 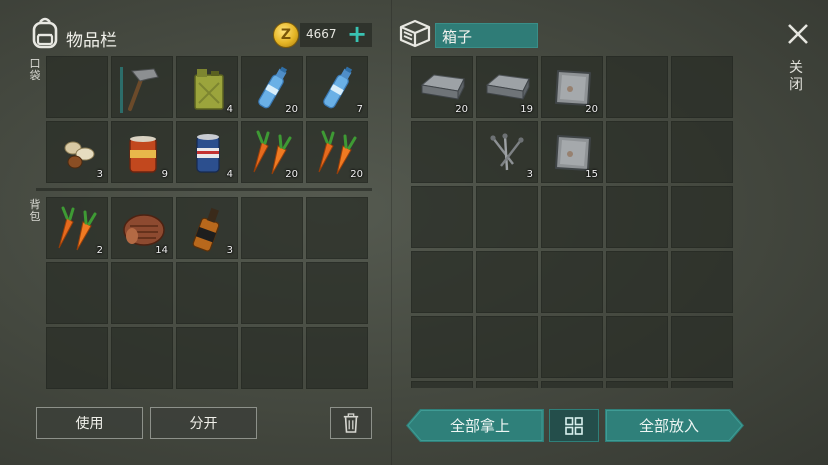 What do you see at coordinates (142, 87) in the screenshot?
I see `pocket-slot-hammer` at bounding box center [142, 87].